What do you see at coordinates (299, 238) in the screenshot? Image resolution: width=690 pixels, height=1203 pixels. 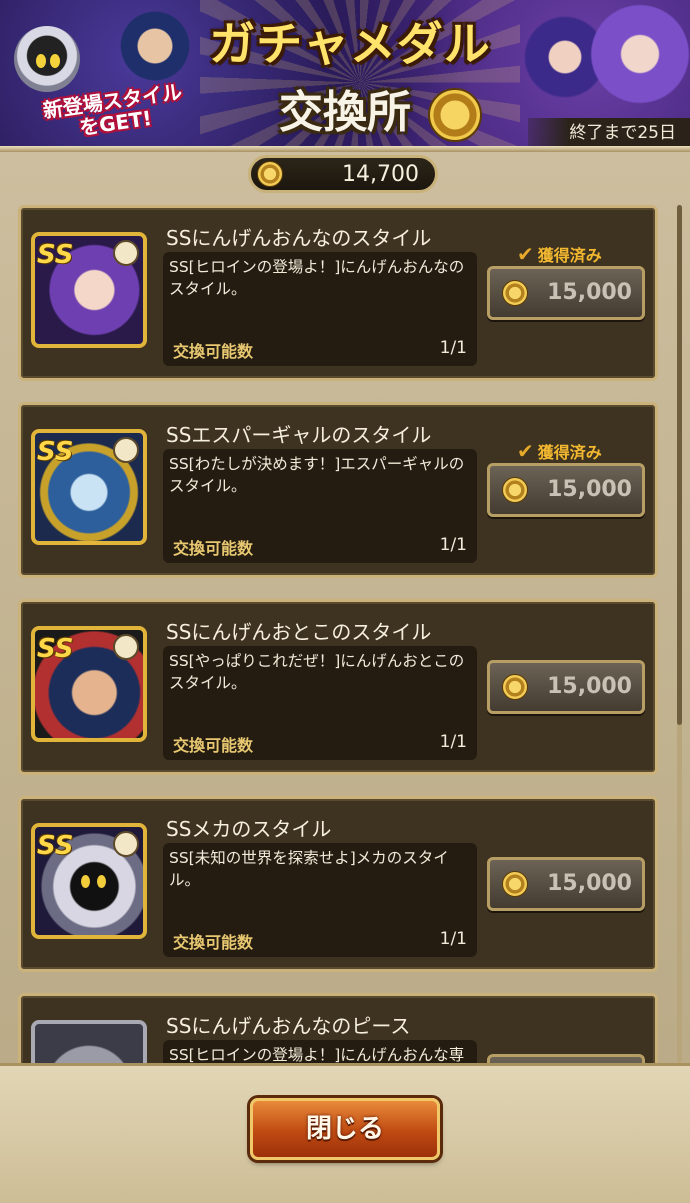 I see `item-name: SSにんげんおんなのスタイル` at bounding box center [299, 238].